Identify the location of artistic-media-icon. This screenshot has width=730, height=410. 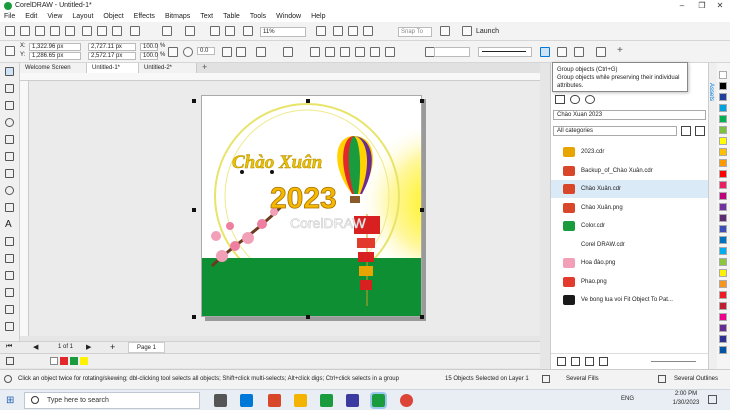
(9, 156).